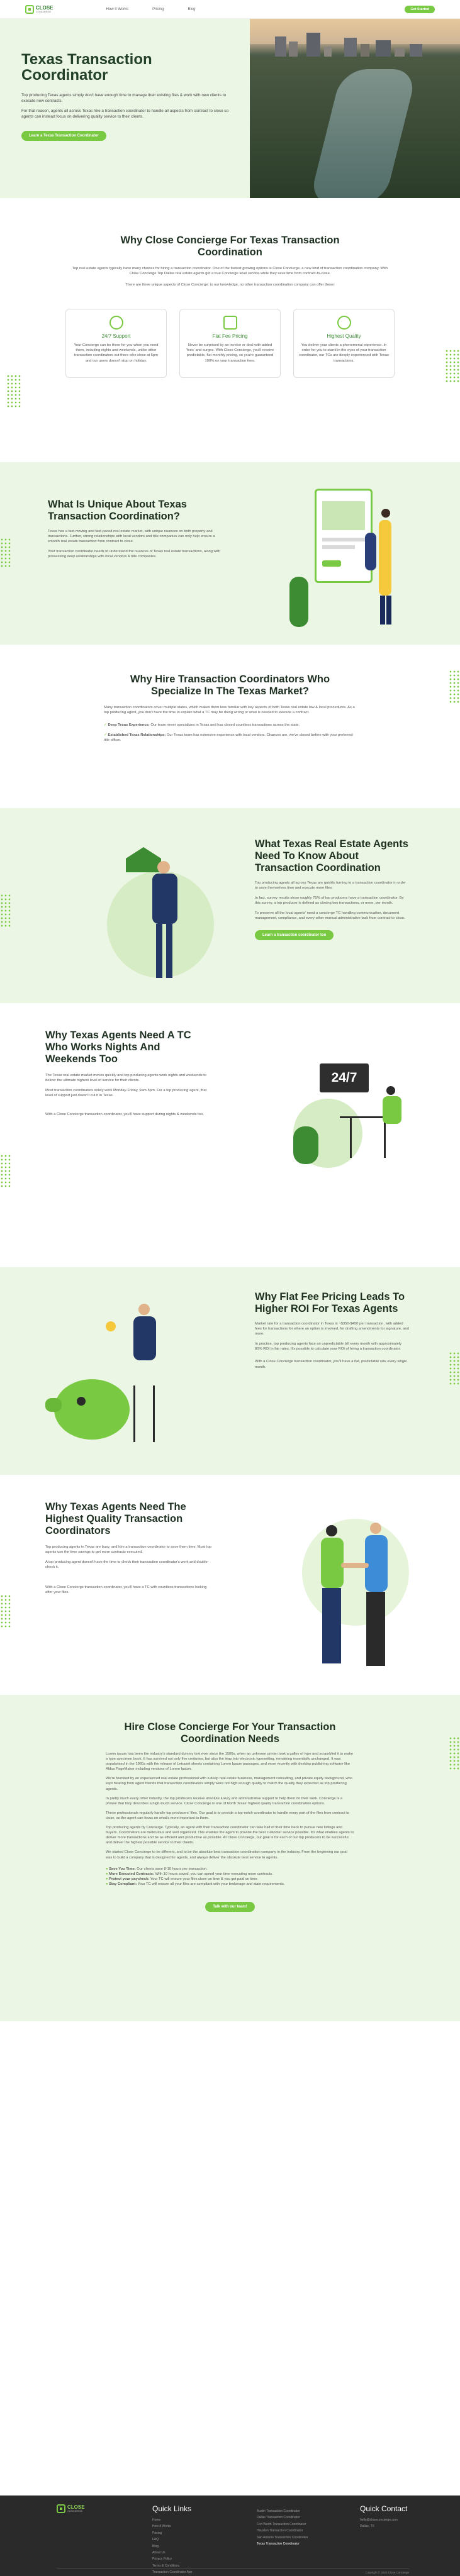 The width and height of the screenshot is (460, 2576). Describe the element at coordinates (172, 2508) in the screenshot. I see `quick-links-heading: Quick Links` at that location.